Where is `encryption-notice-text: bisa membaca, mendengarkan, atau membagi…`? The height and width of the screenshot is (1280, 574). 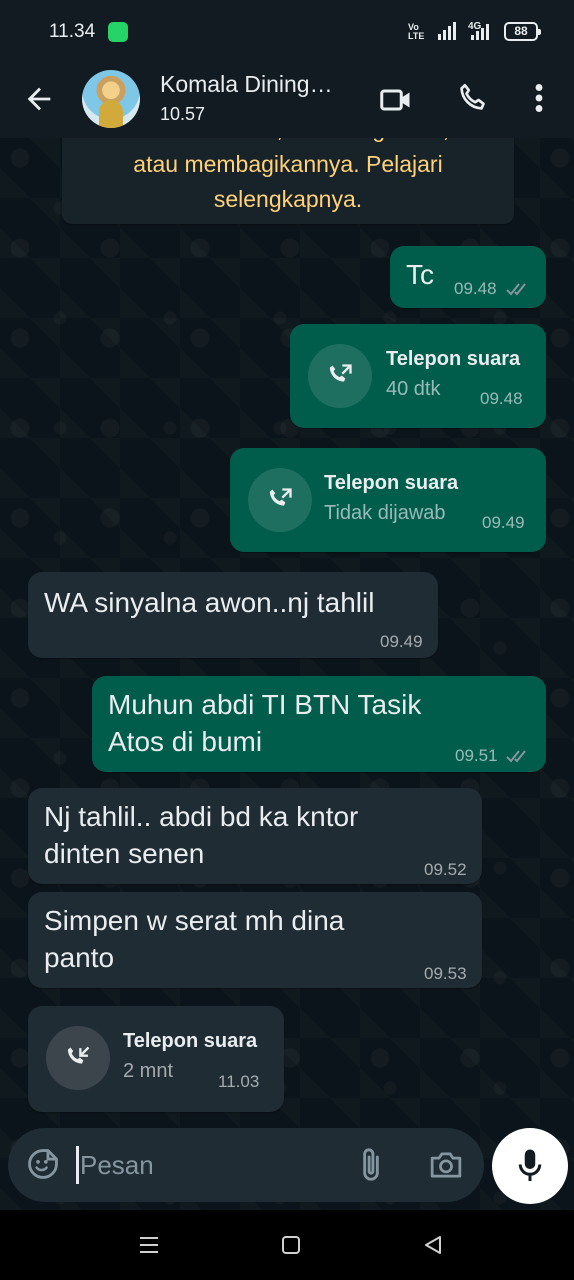 encryption-notice-text: bisa membaca, mendengarkan, atau membagi… is located at coordinates (288, 177).